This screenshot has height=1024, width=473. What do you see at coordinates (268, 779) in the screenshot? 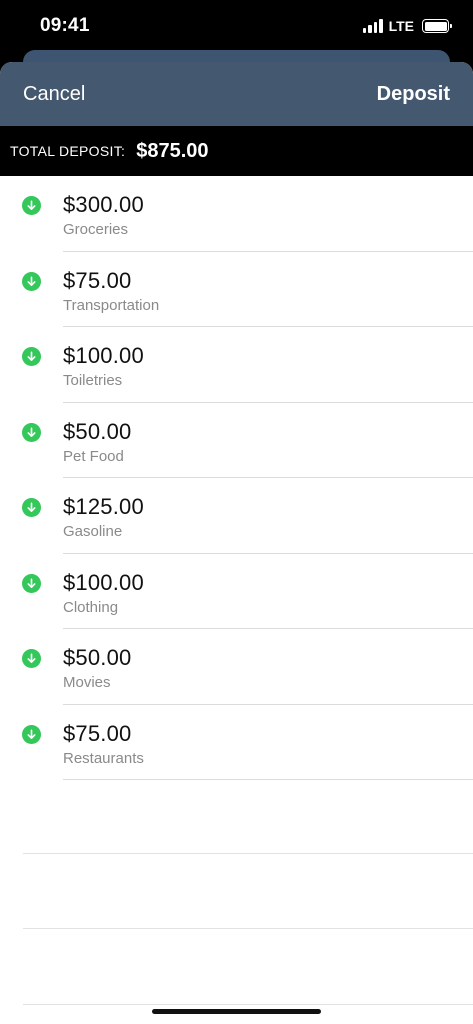
I see `row-separator` at bounding box center [268, 779].